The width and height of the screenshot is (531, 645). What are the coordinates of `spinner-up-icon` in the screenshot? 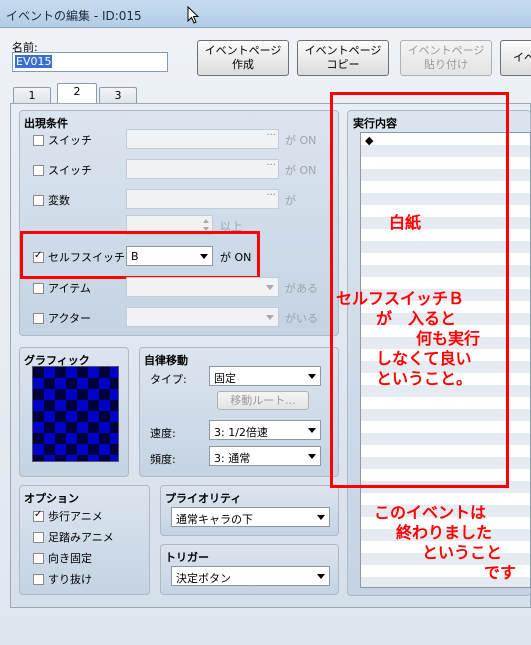 It's located at (206, 221).